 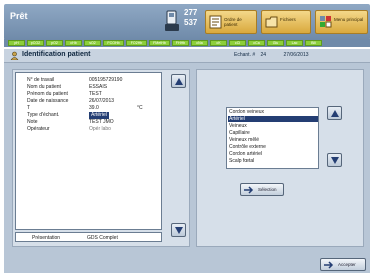 I want to click on next-arrow-icon, so click(x=329, y=265).